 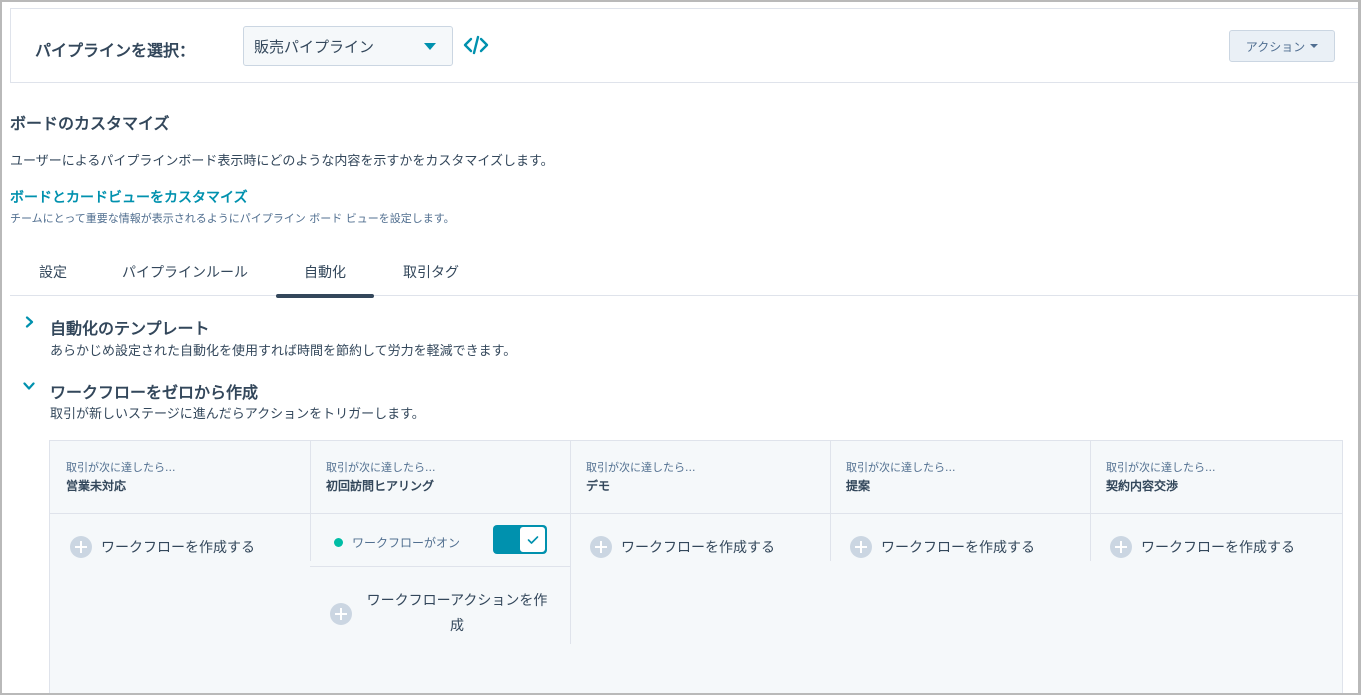 What do you see at coordinates (598, 486) in the screenshot?
I see `stage-name: デモ` at bounding box center [598, 486].